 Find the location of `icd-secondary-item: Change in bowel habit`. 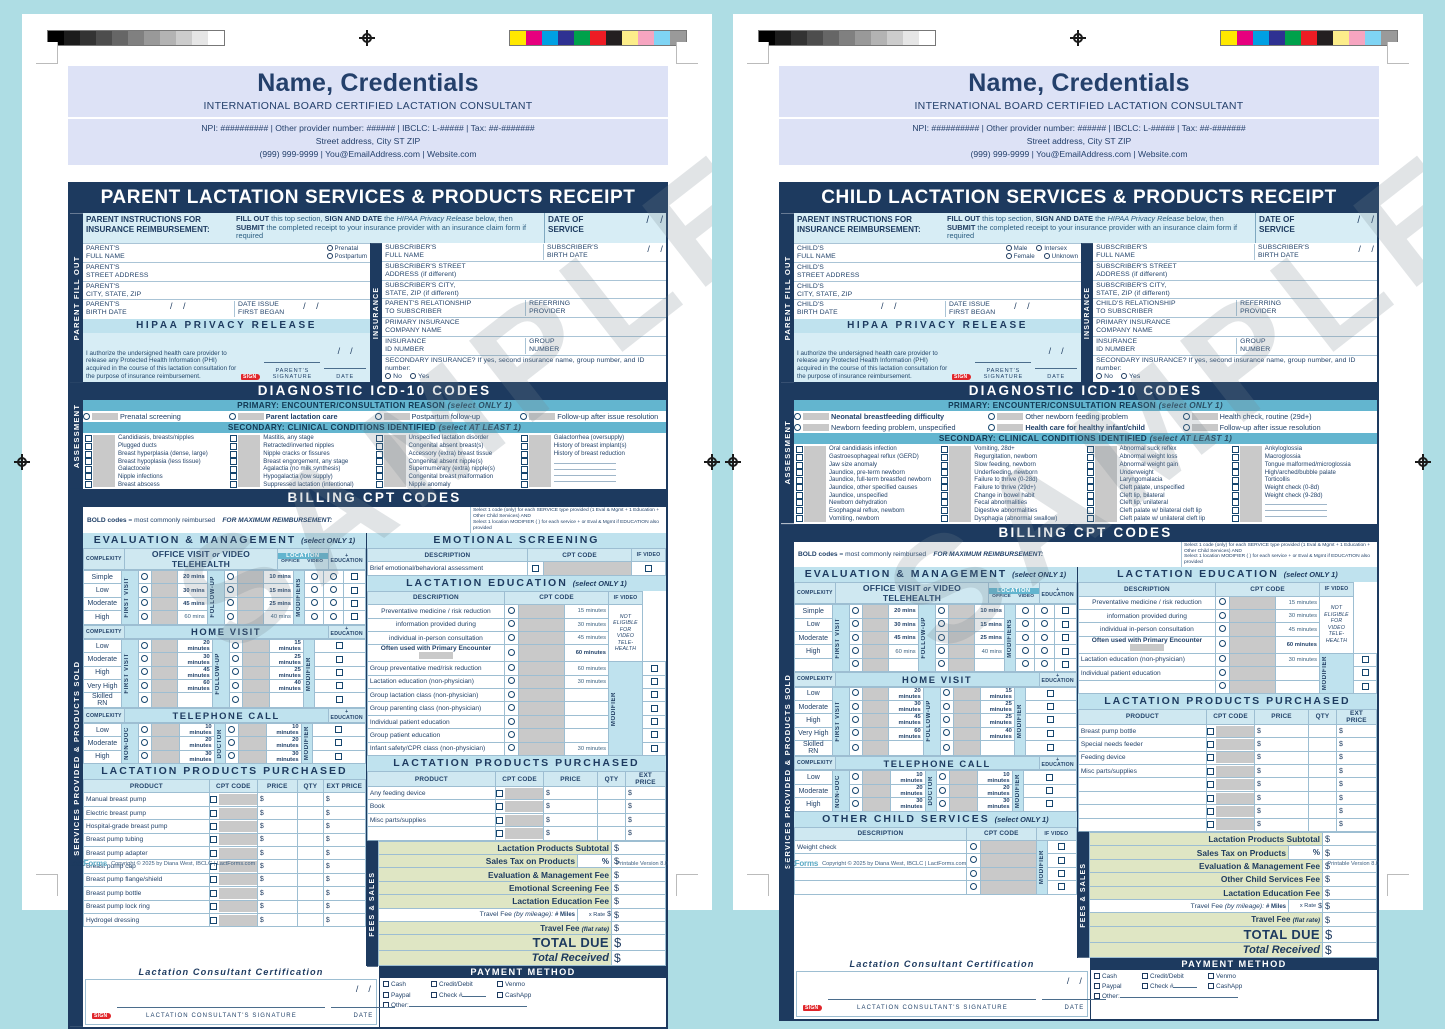

icd-secondary-item: Change in bowel habit is located at coordinates (1015, 496).